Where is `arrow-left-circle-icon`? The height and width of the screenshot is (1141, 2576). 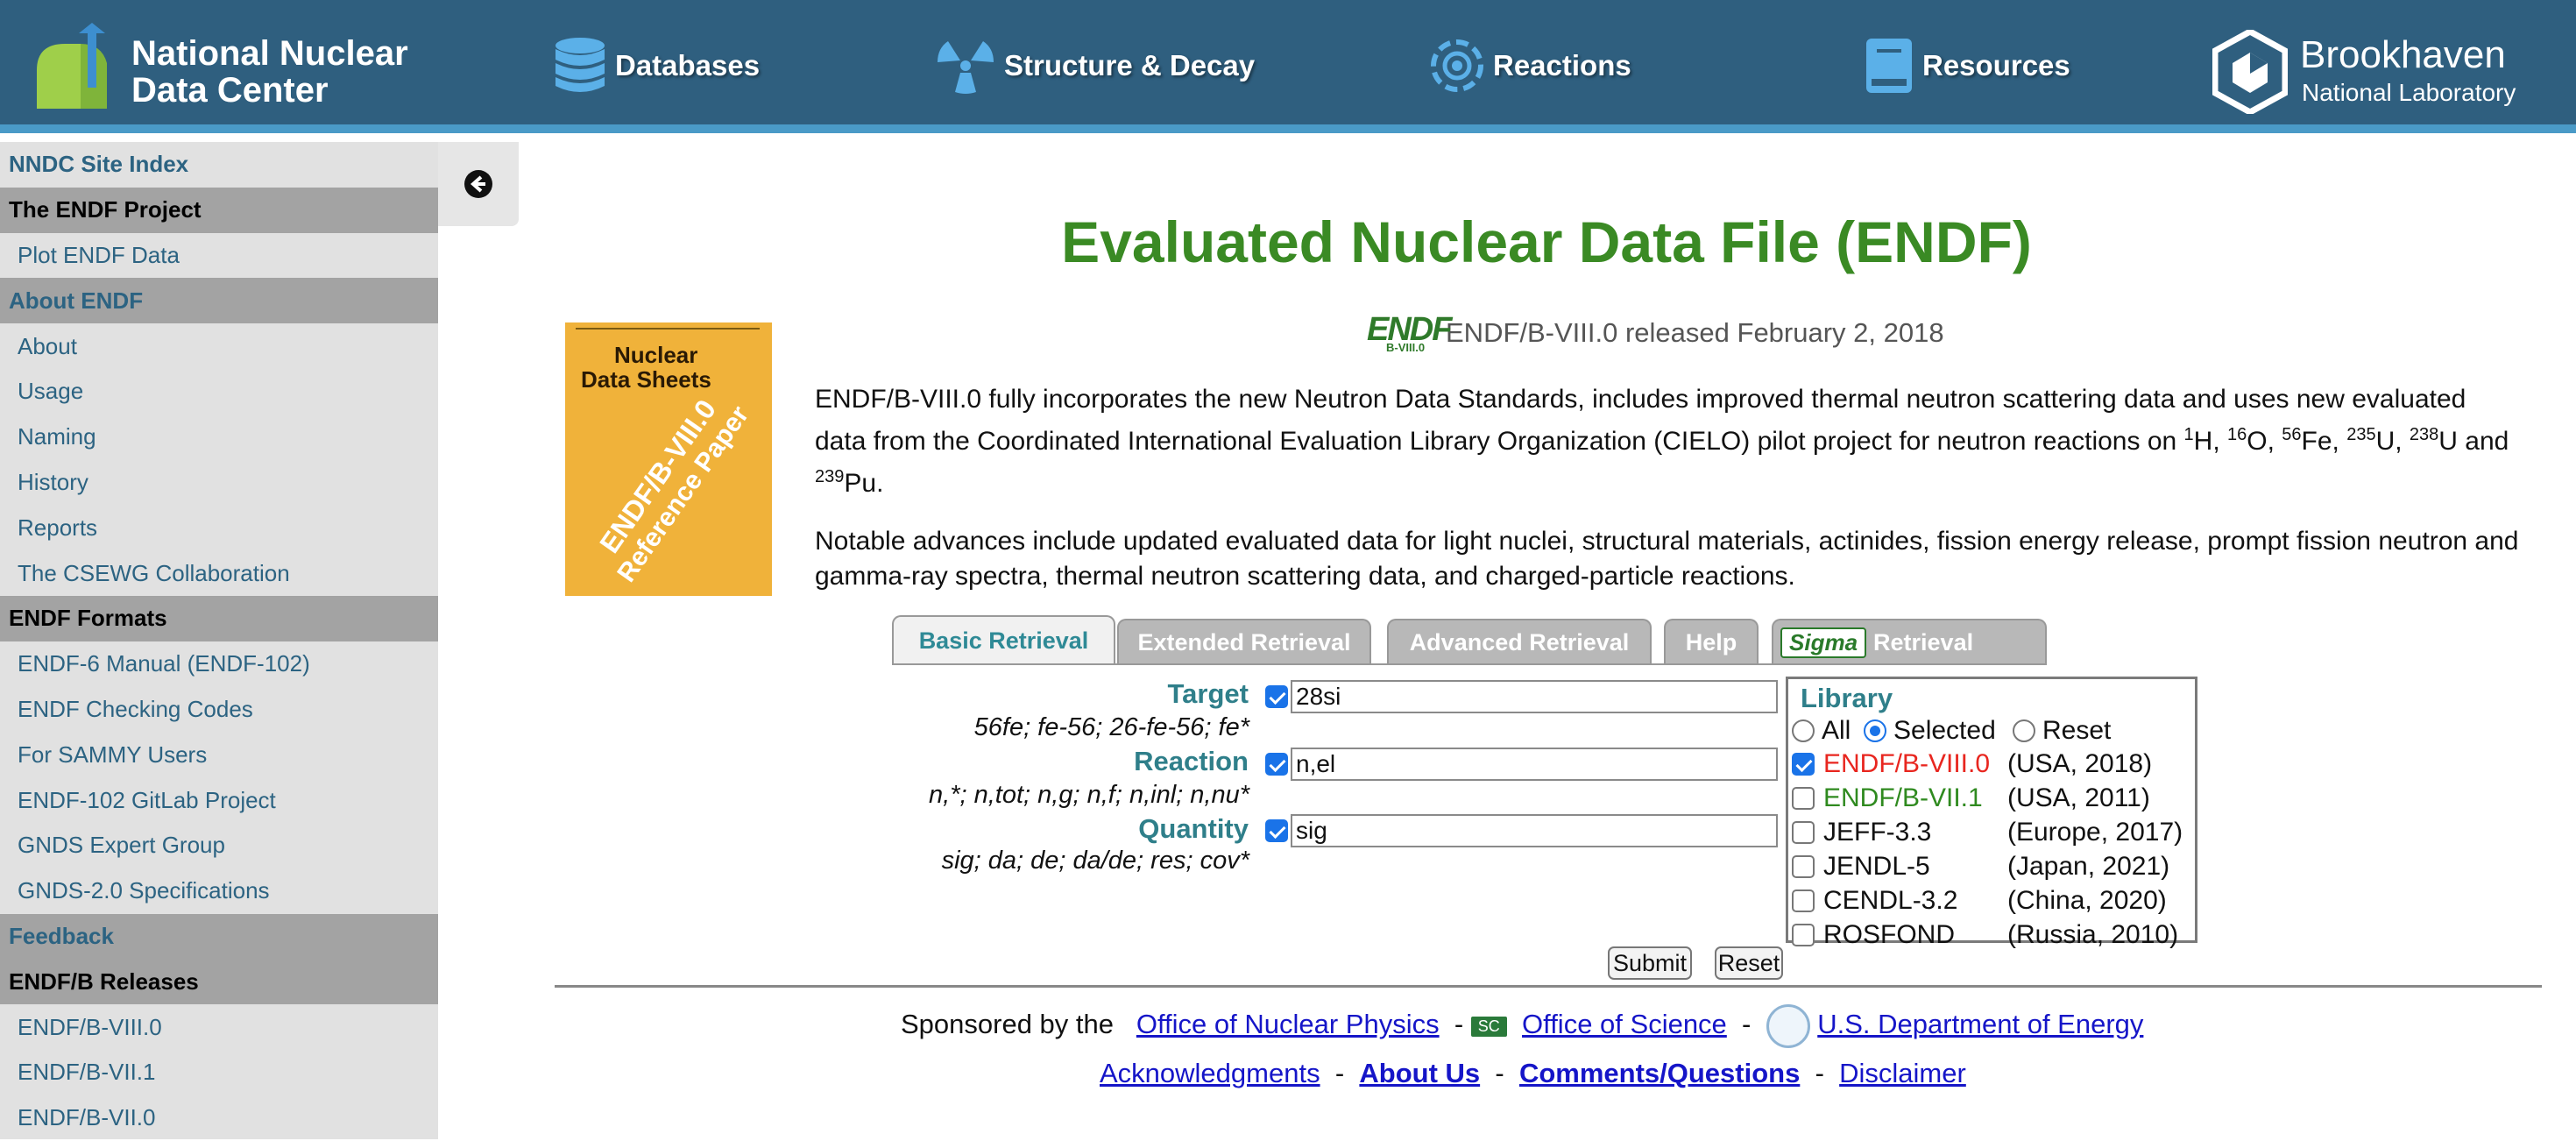
arrow-left-circle-icon is located at coordinates (478, 184).